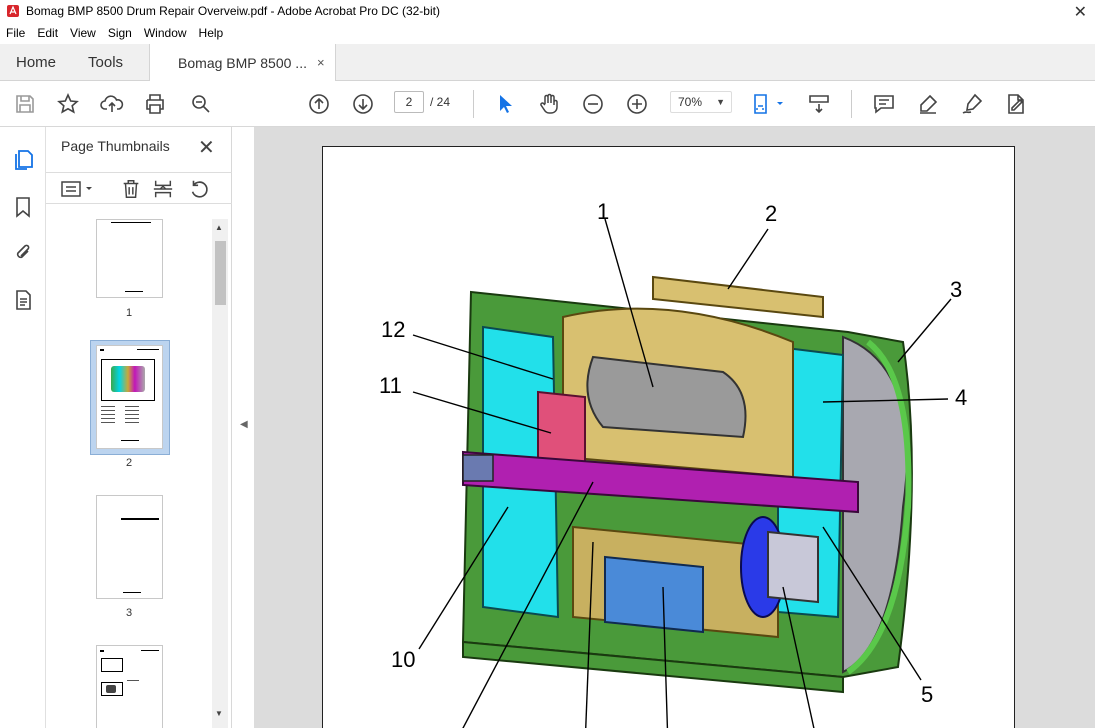 The width and height of the screenshot is (1095, 728). What do you see at coordinates (47, 33) in the screenshot?
I see `menu-edit: Edit` at bounding box center [47, 33].